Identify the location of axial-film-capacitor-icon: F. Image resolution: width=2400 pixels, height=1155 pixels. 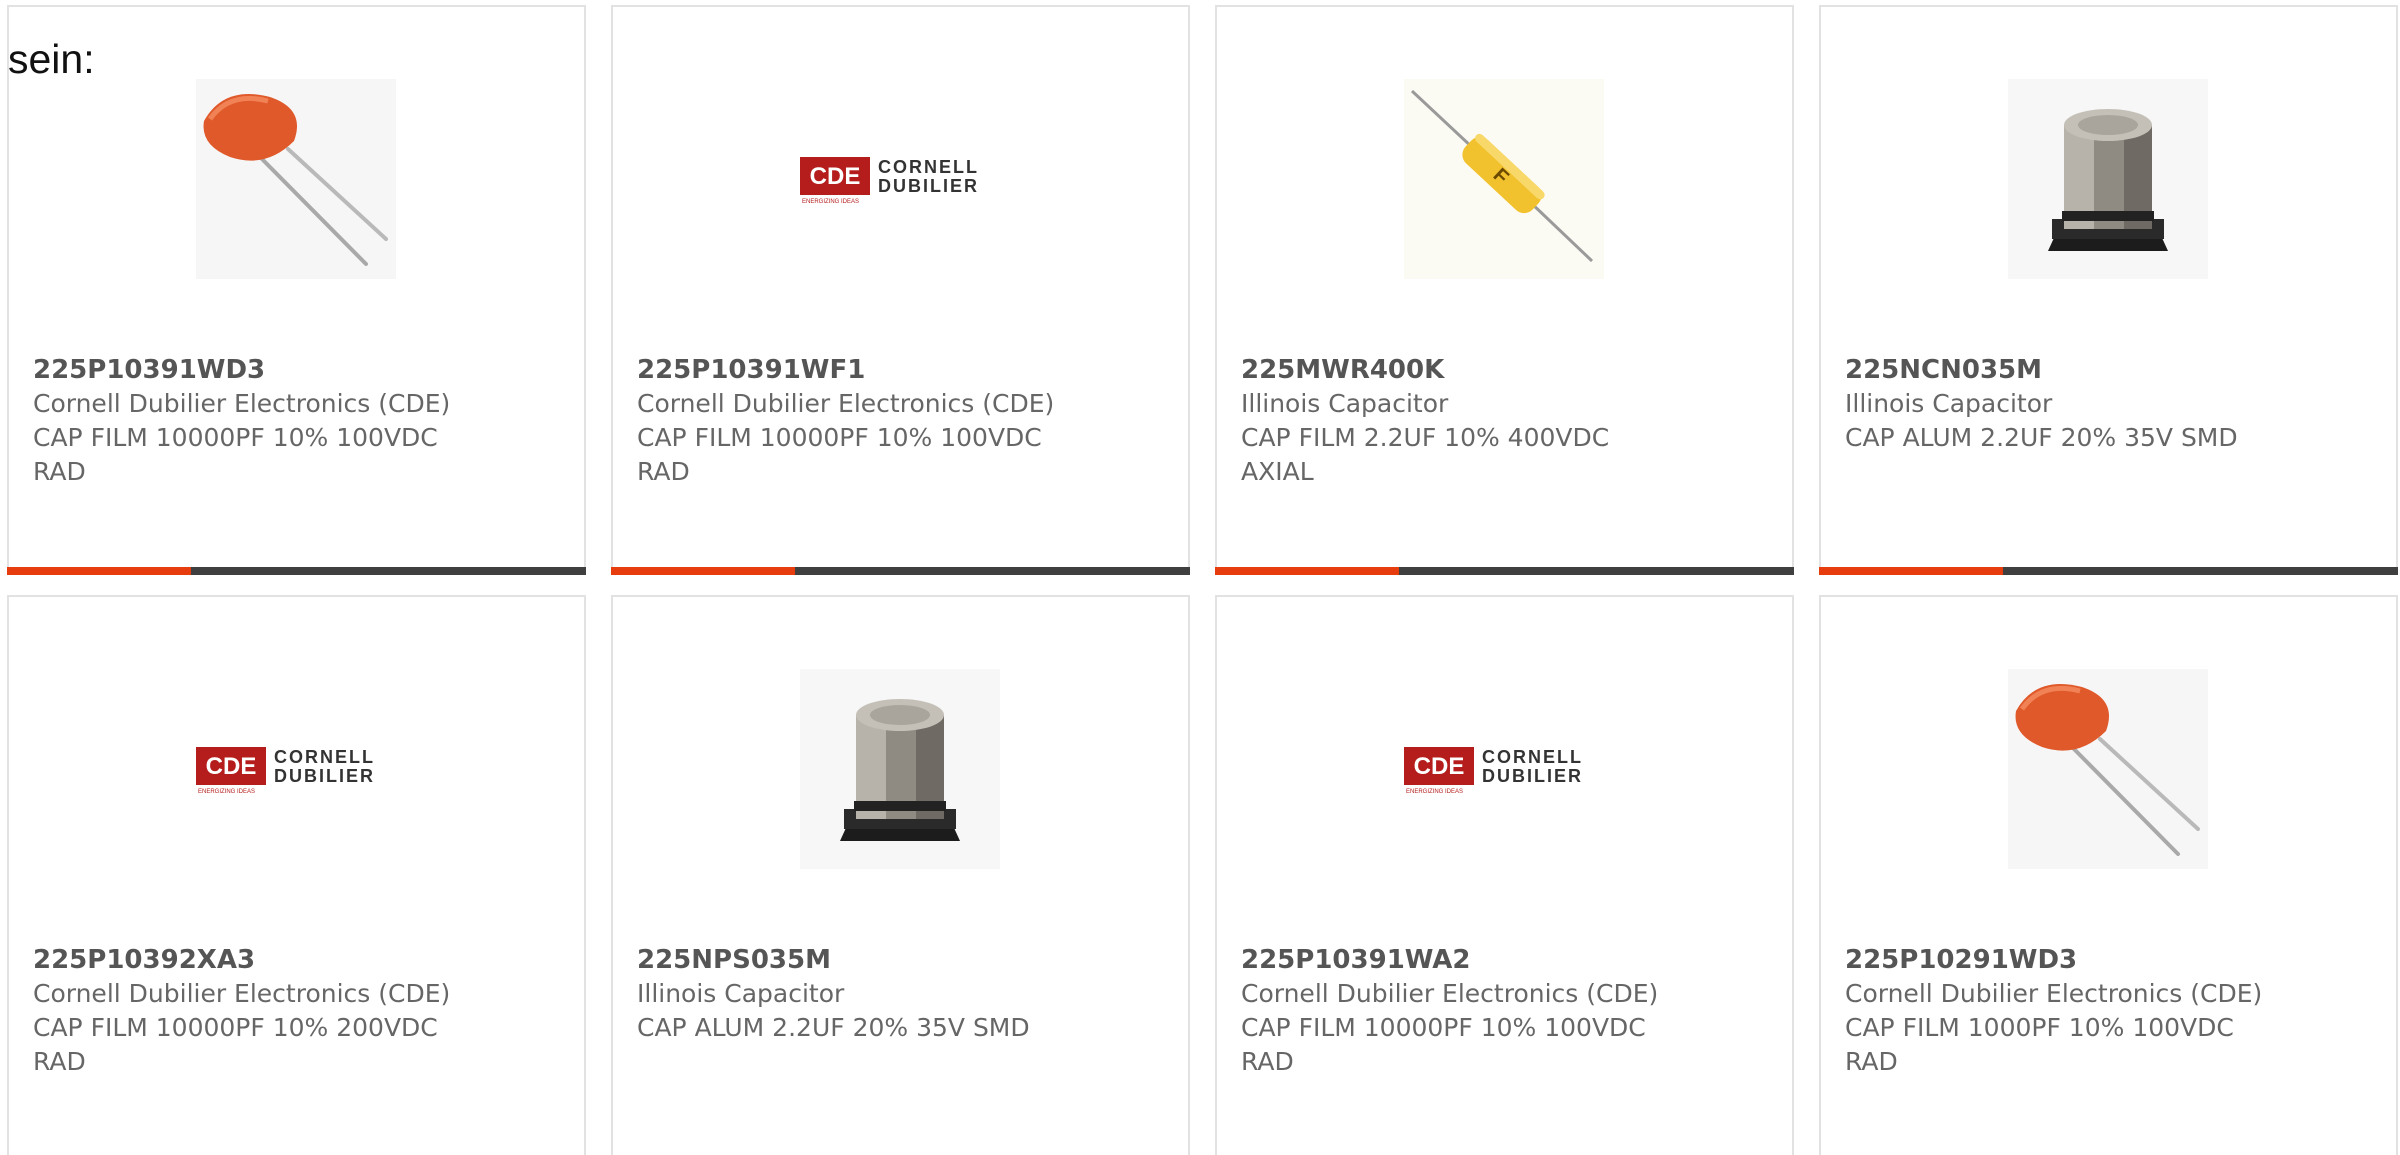
(1504, 179).